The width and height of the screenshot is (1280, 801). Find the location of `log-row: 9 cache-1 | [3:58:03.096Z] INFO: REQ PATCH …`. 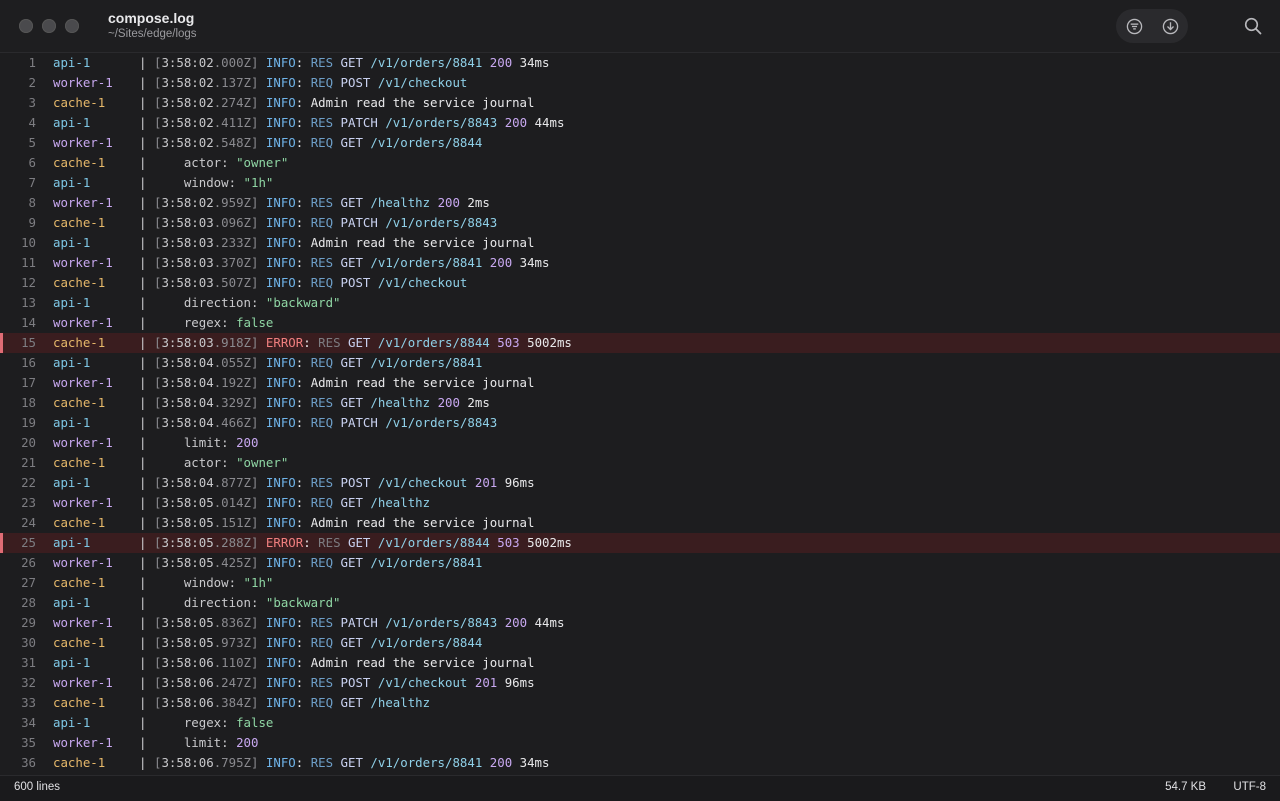

log-row: 9 cache-1 | [3:58:03.096Z] INFO: REQ PATCH … is located at coordinates (640, 223).